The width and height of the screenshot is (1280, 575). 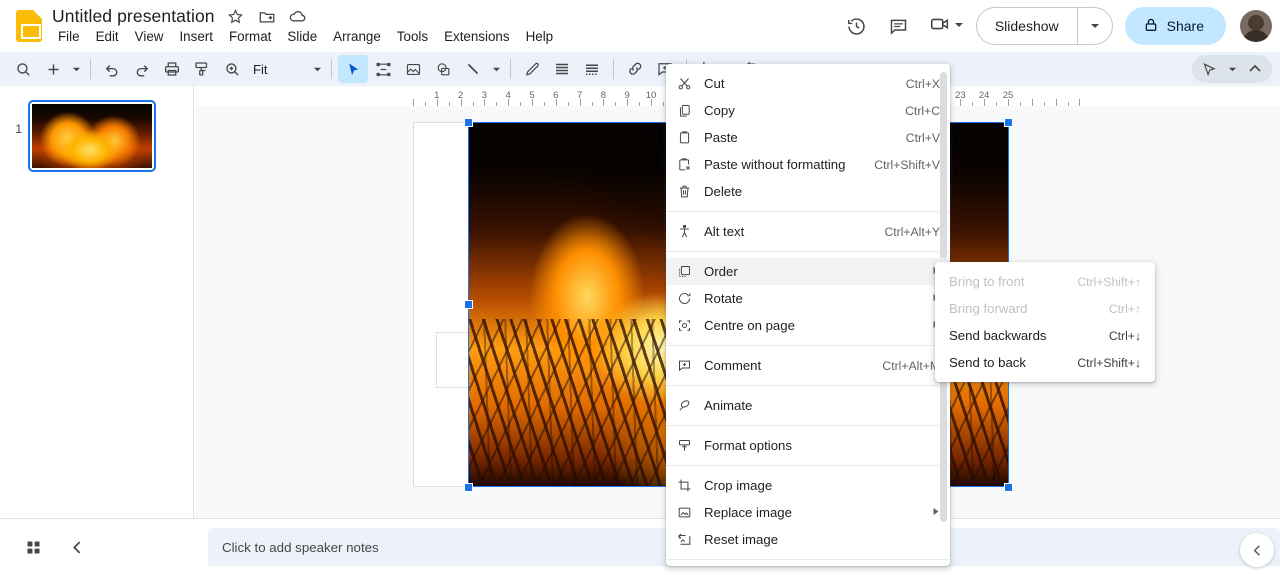 What do you see at coordinates (912, 231) in the screenshot?
I see `context-menu-item-shortcut: Ctrl+Alt+Y` at bounding box center [912, 231].